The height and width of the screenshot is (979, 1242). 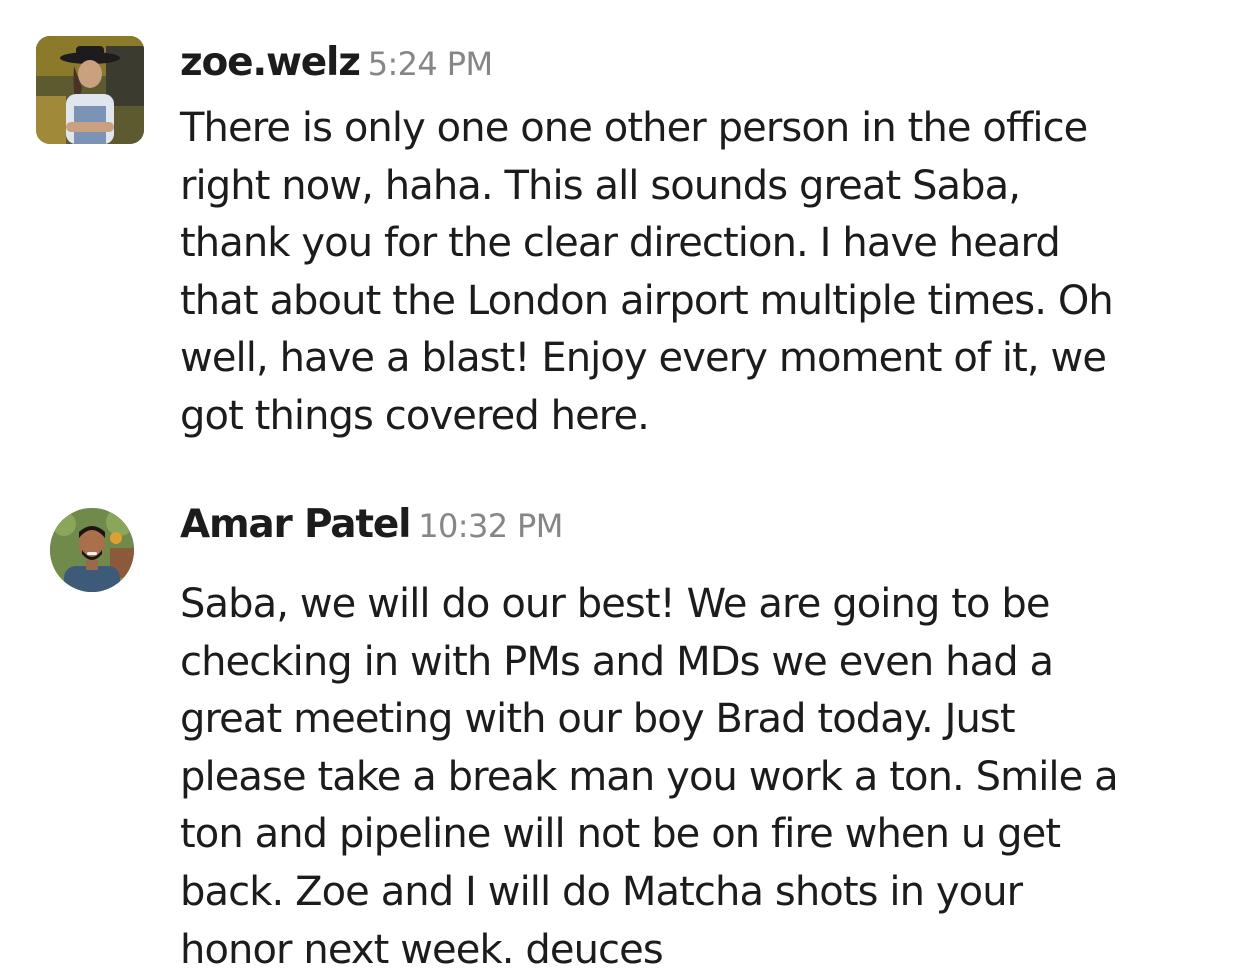 I want to click on author-name: Amar Patel, so click(x=295, y=524).